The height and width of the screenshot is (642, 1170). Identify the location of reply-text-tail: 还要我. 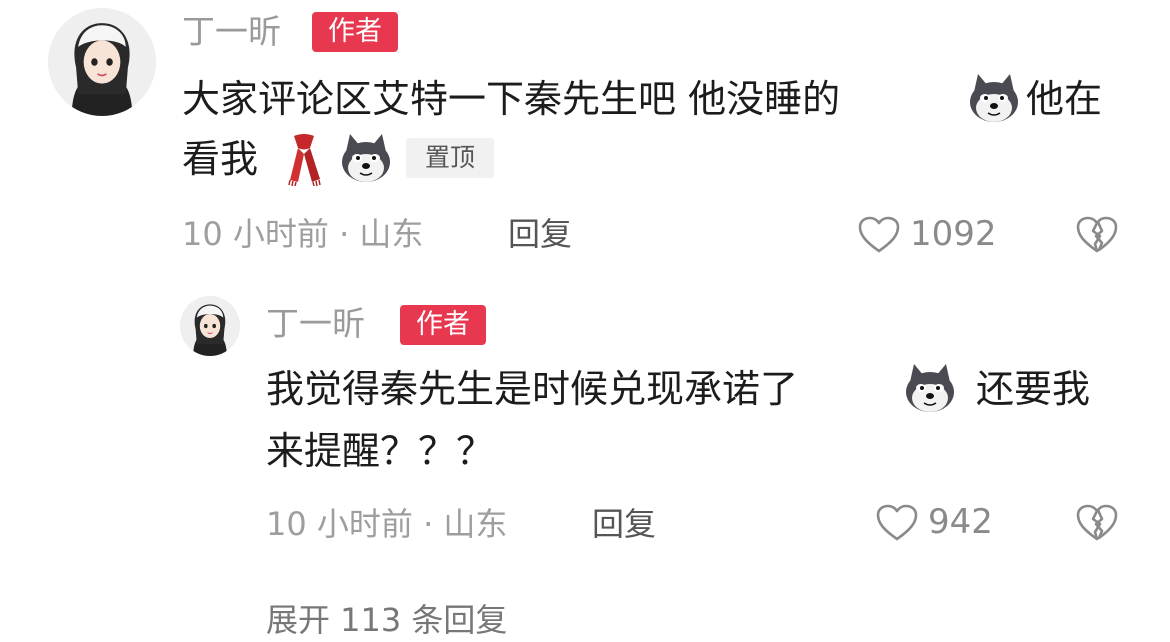
(1033, 389).